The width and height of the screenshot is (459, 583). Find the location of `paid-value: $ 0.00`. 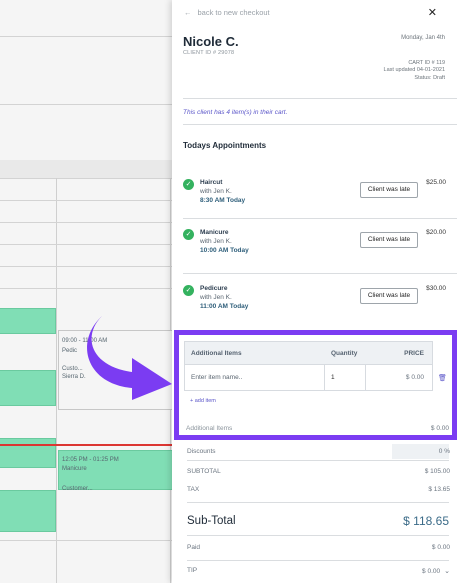

paid-value: $ 0.00 is located at coordinates (440, 547).